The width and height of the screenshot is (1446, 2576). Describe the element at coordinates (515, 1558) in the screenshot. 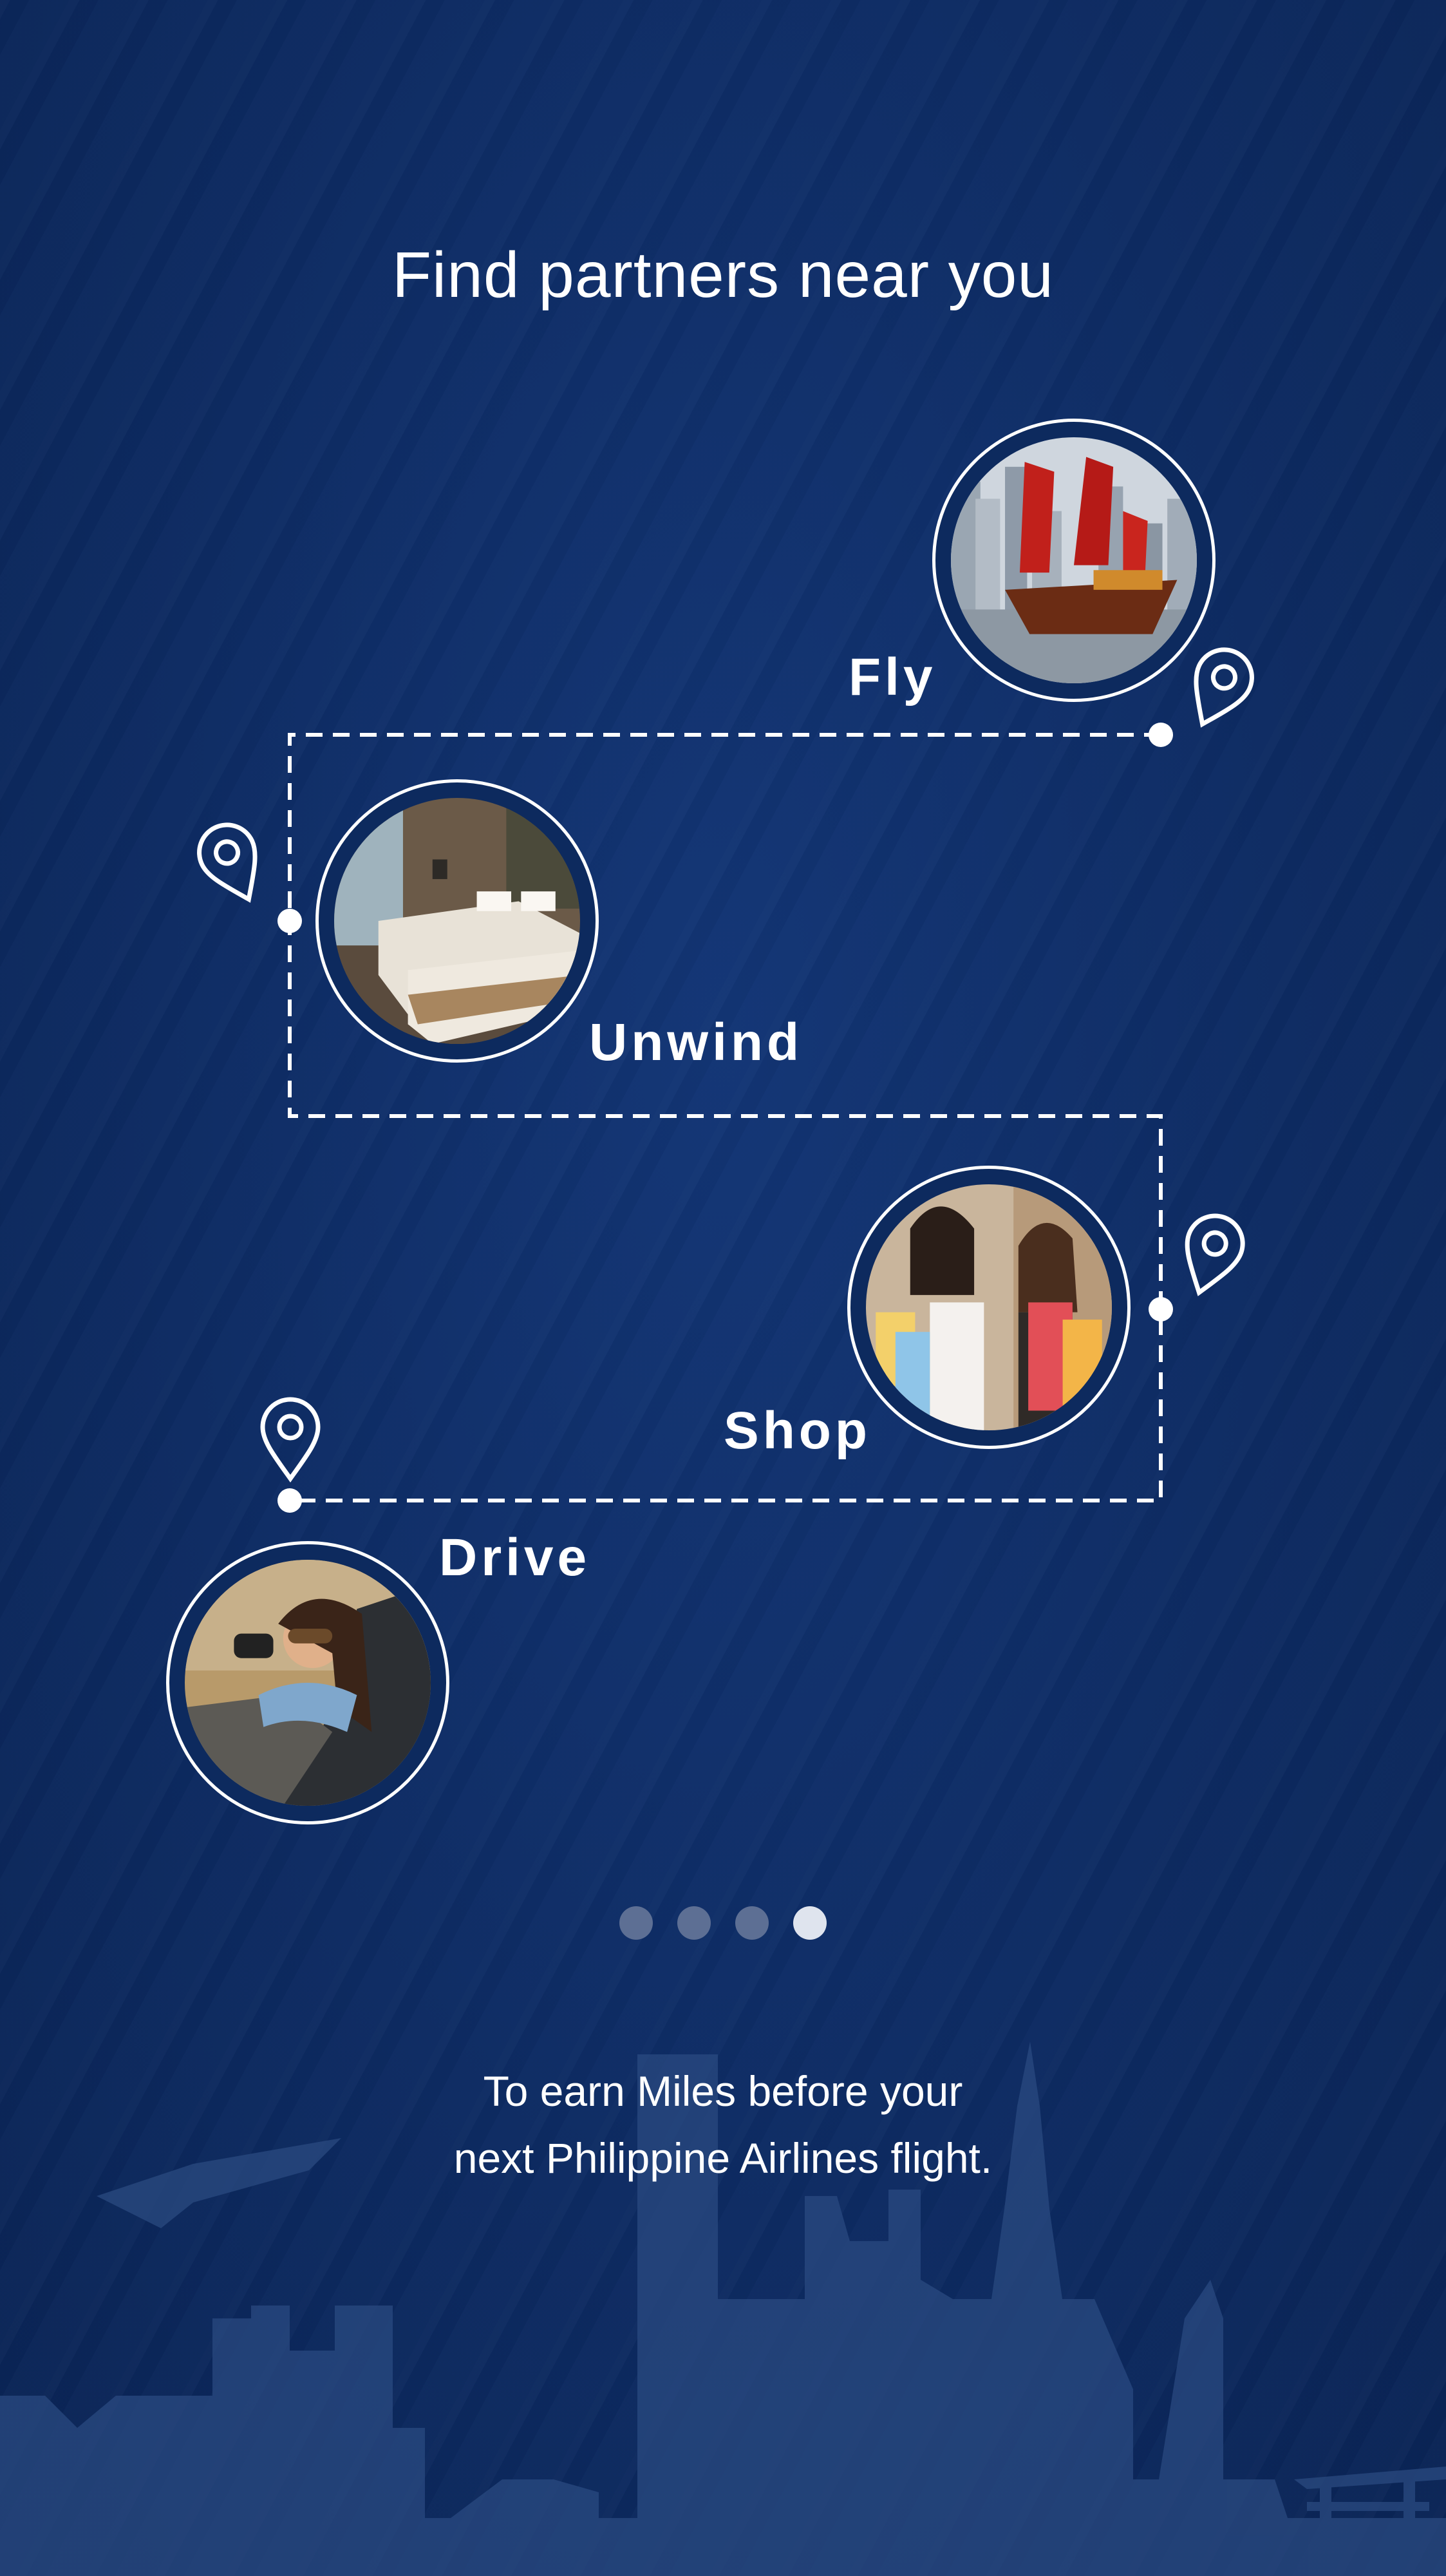

I see `partner-label-drive: Drive` at that location.